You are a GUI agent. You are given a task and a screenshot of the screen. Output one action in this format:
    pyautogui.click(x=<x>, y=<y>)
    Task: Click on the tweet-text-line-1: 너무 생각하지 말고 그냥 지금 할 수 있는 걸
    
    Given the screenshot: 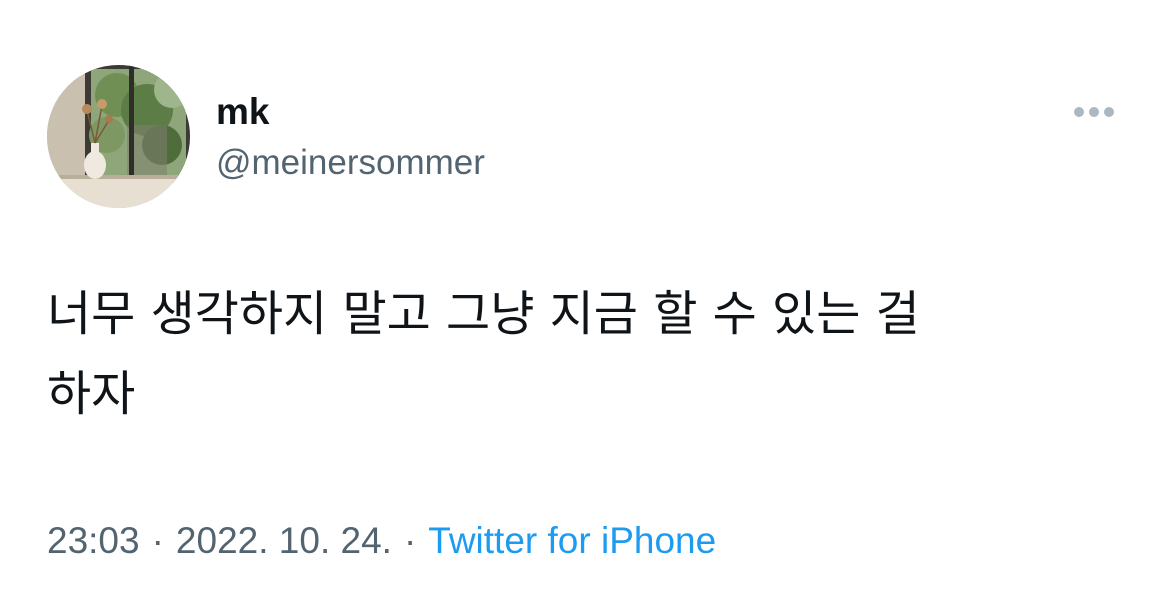 What is the action you would take?
    pyautogui.click(x=483, y=314)
    